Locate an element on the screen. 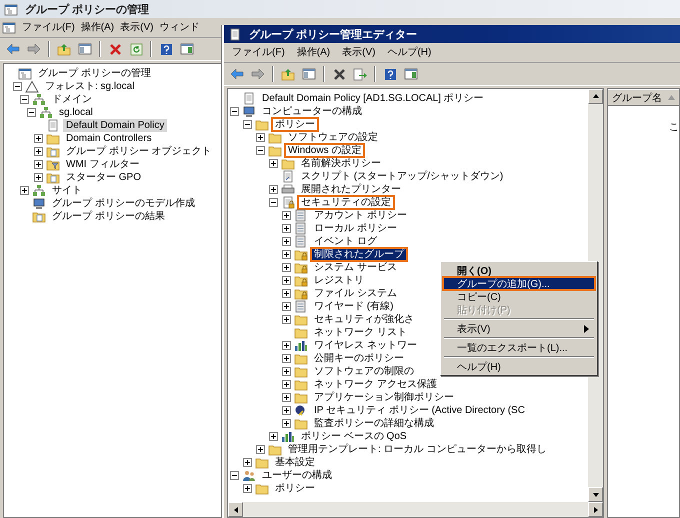  tree-item: 管理用テンプレート: ローカル コンピューターから取得し is located at coordinates (417, 449).